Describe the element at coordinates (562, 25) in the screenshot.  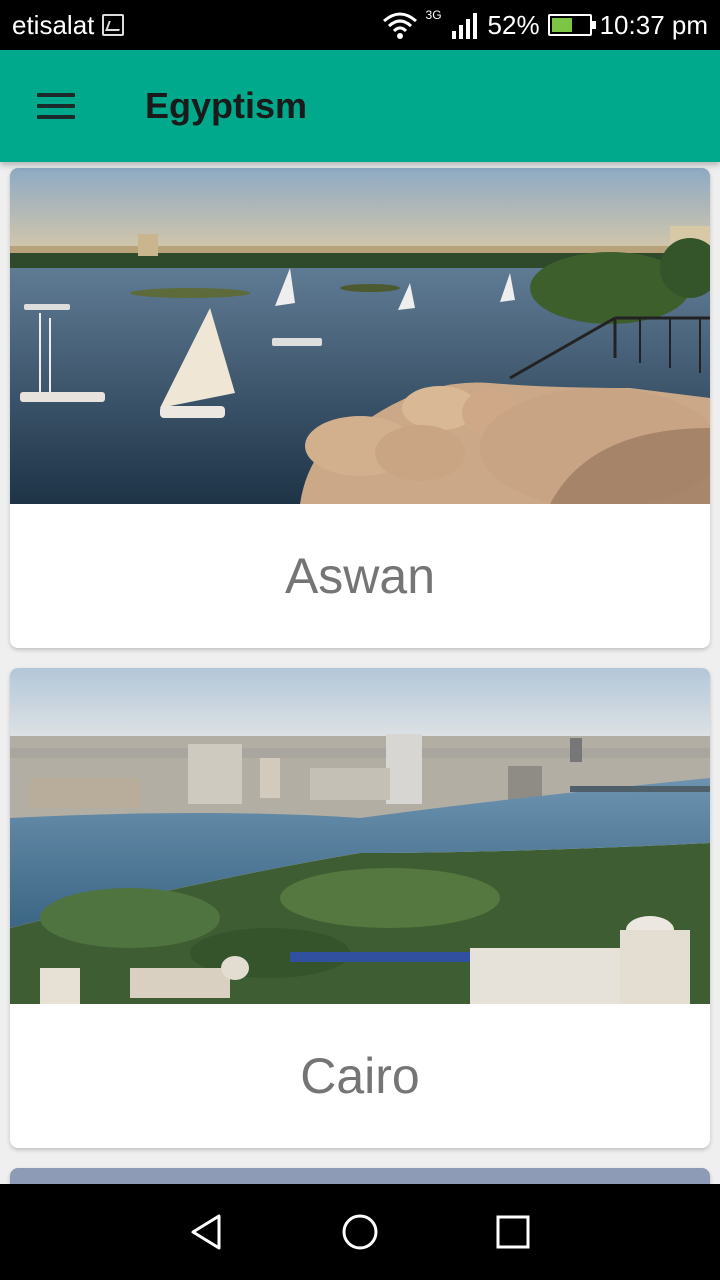
I see `battery-level` at that location.